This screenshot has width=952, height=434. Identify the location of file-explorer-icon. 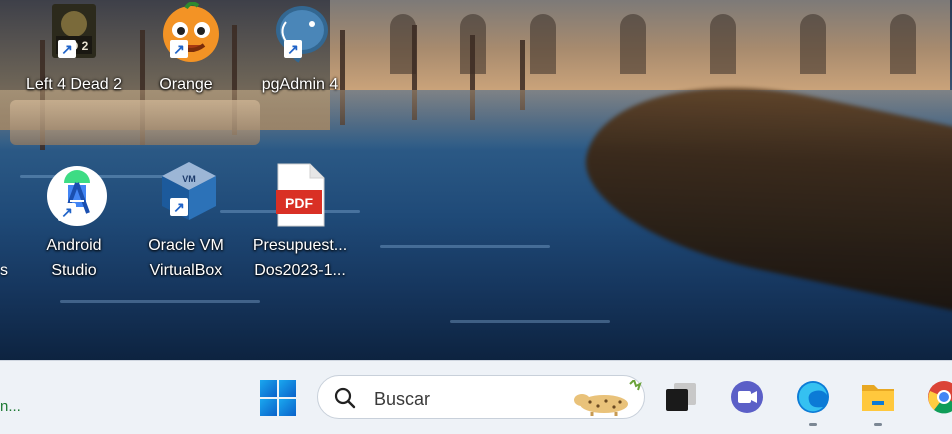
(878, 398).